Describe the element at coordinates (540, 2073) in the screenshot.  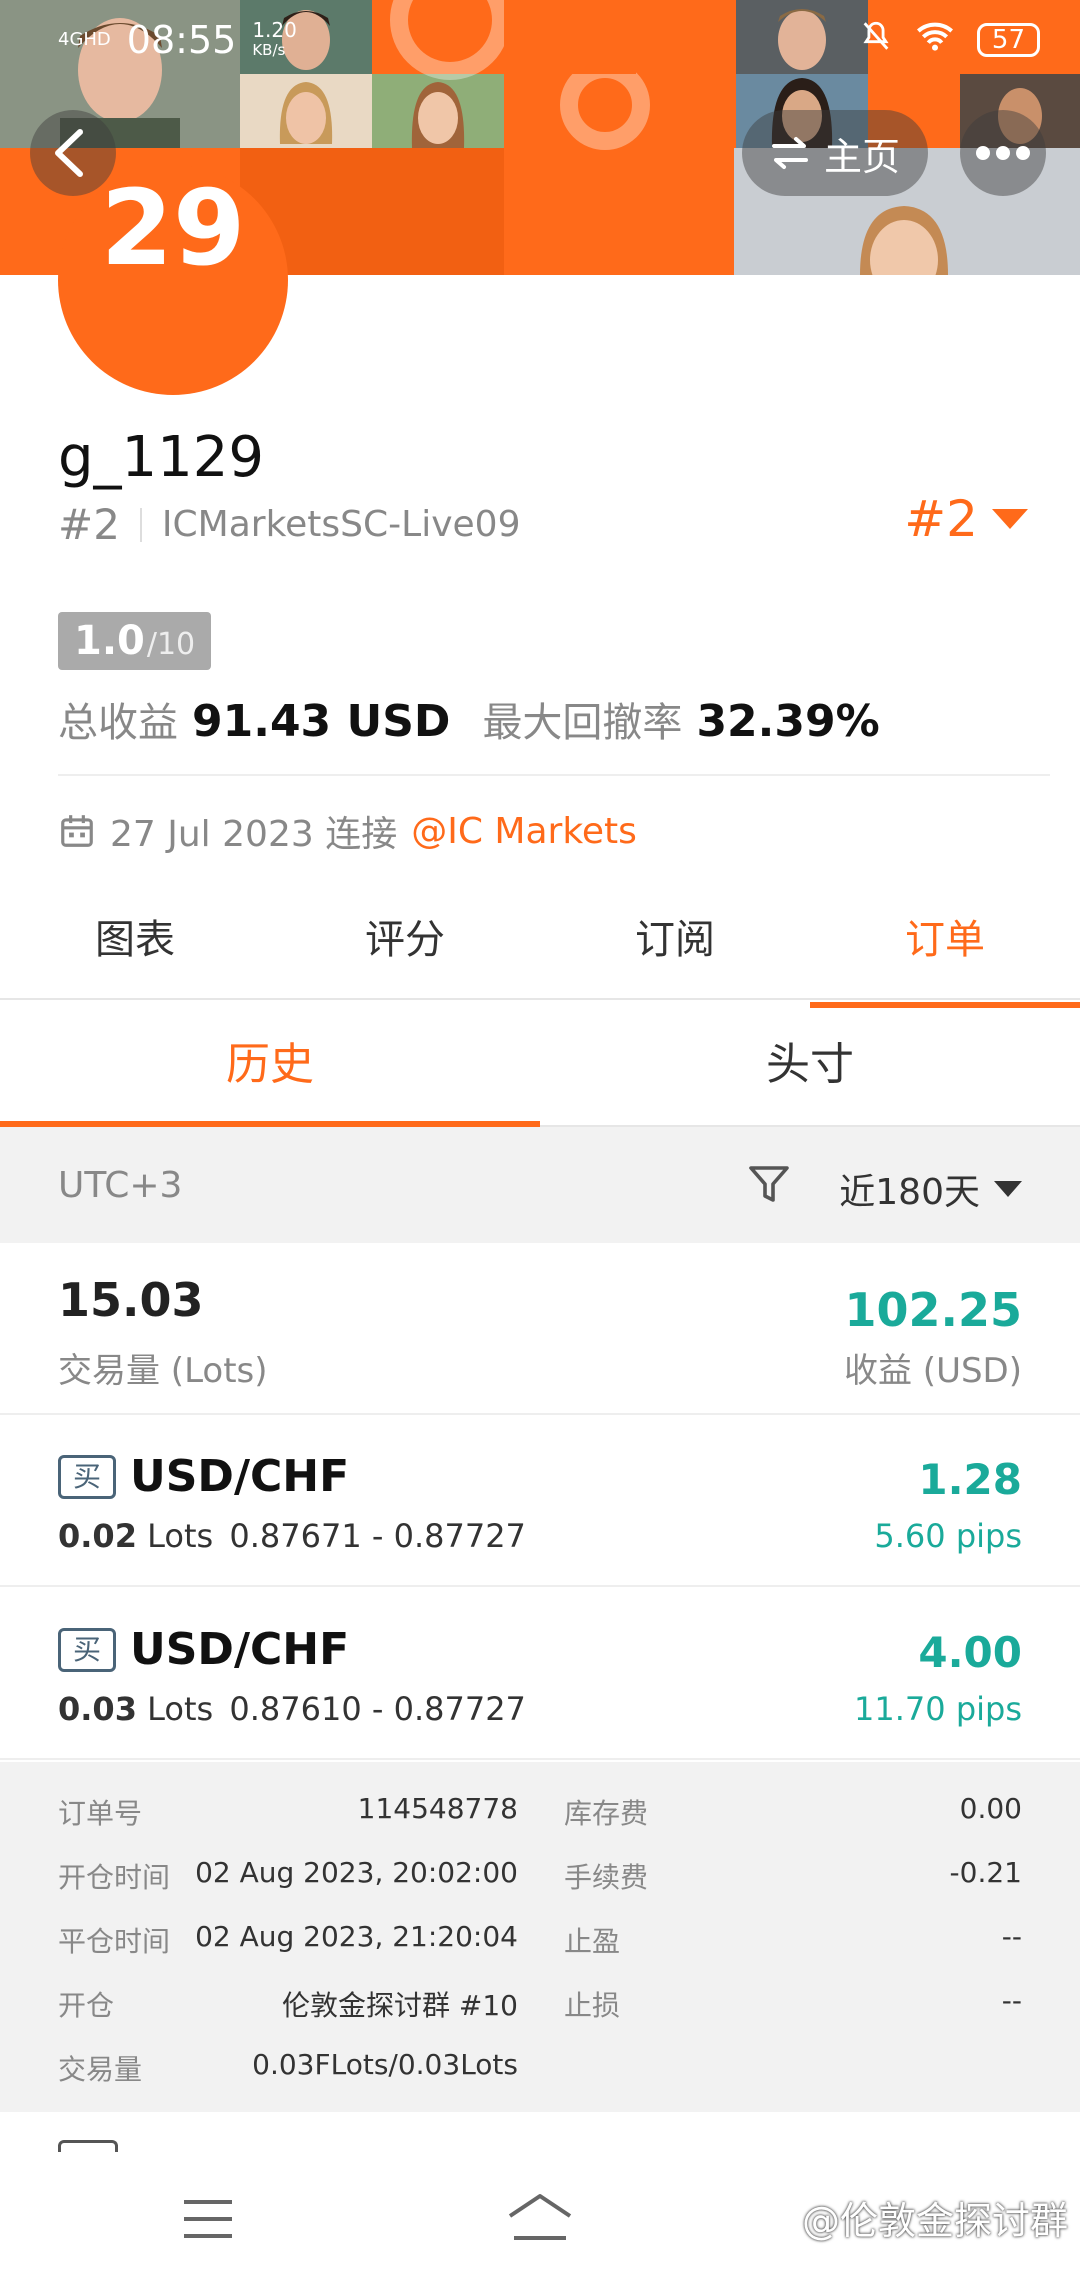
I see `detail-row: 交易量 0.03FLots/0.03Lots` at that location.